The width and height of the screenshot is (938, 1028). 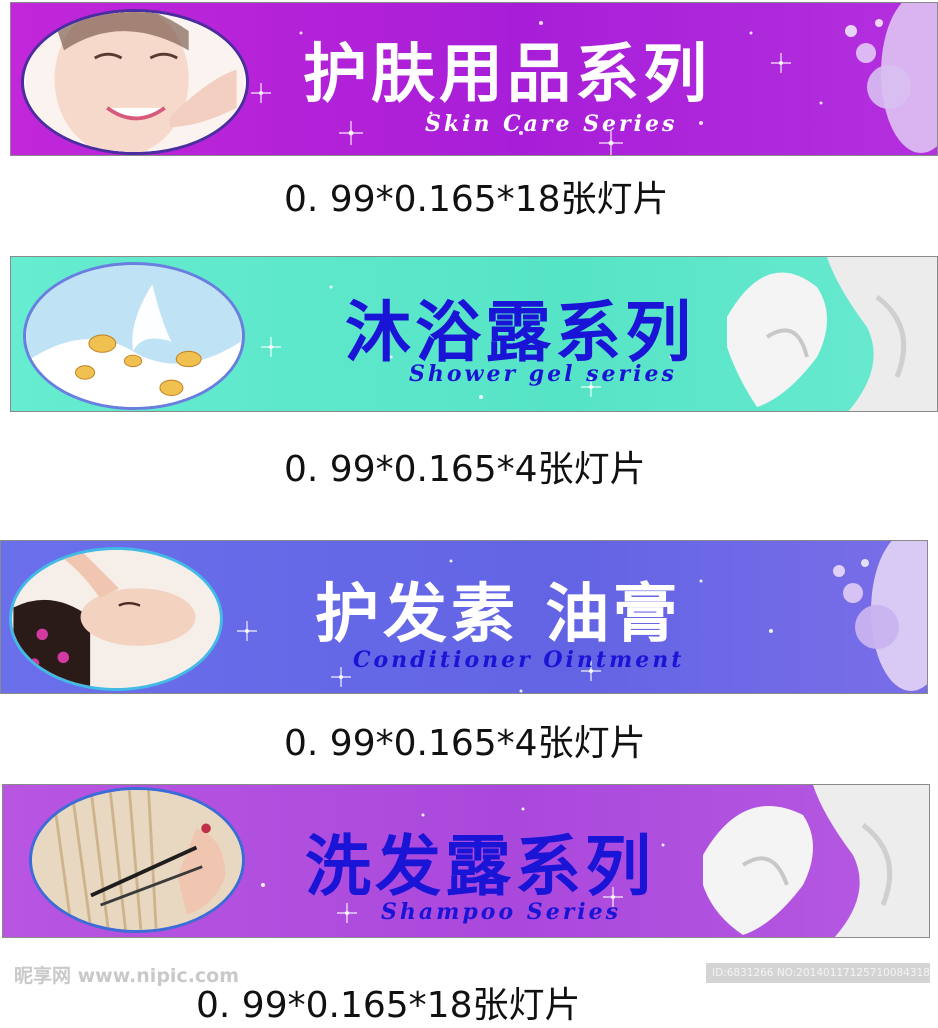 I want to click on banner-title: 洗发露系列, so click(x=480, y=866).